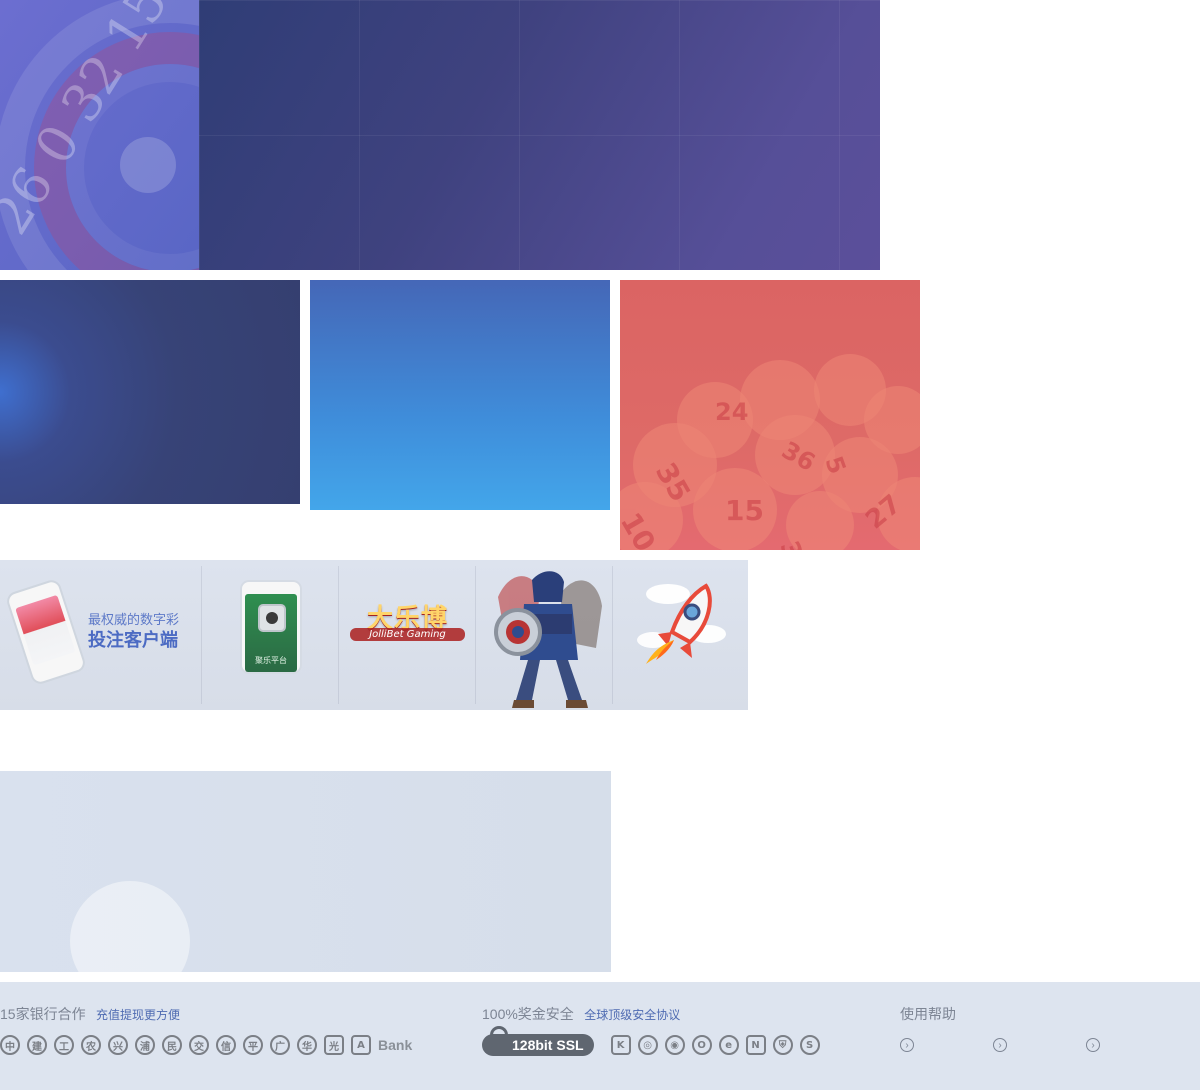 Image resolution: width=1200 pixels, height=1090 pixels. Describe the element at coordinates (674, 1045) in the screenshot. I see `browser-firefox-icon: ◉` at that location.